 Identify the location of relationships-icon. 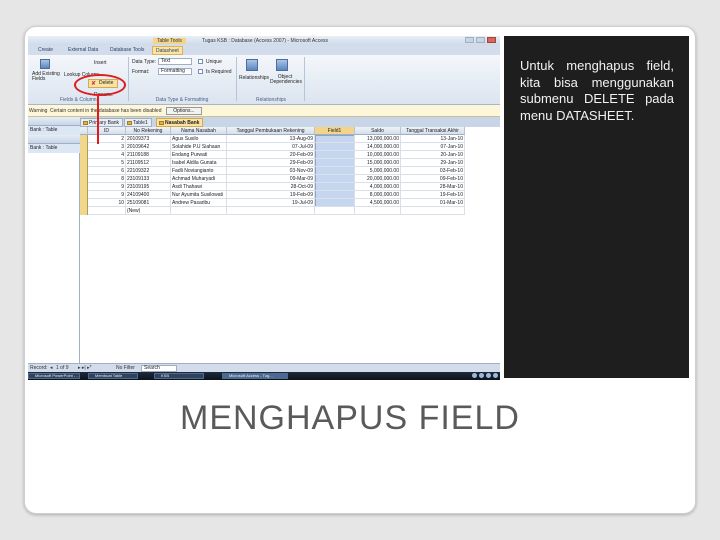
(252, 65).